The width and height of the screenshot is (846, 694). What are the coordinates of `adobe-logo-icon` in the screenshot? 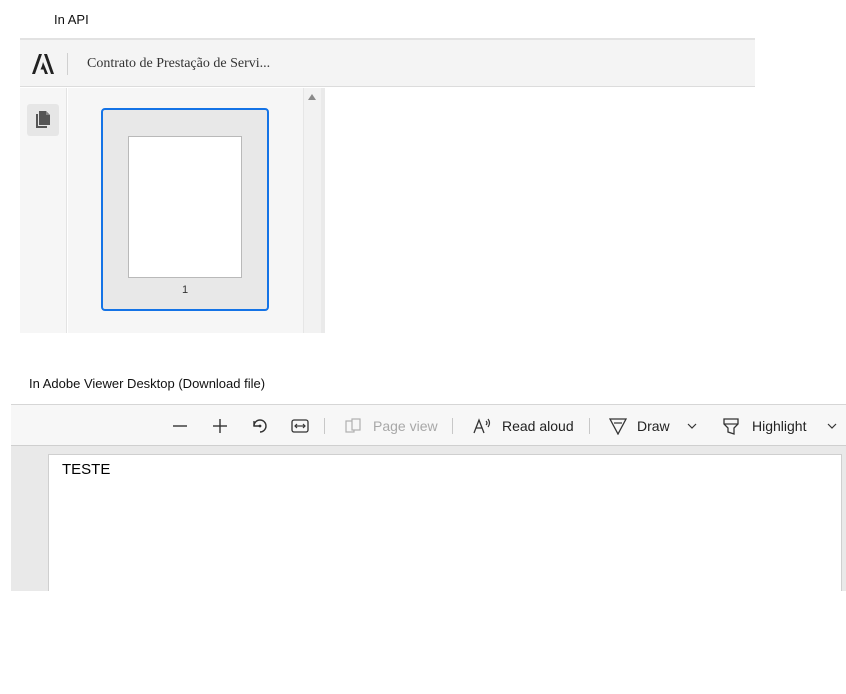 It's located at (43, 64).